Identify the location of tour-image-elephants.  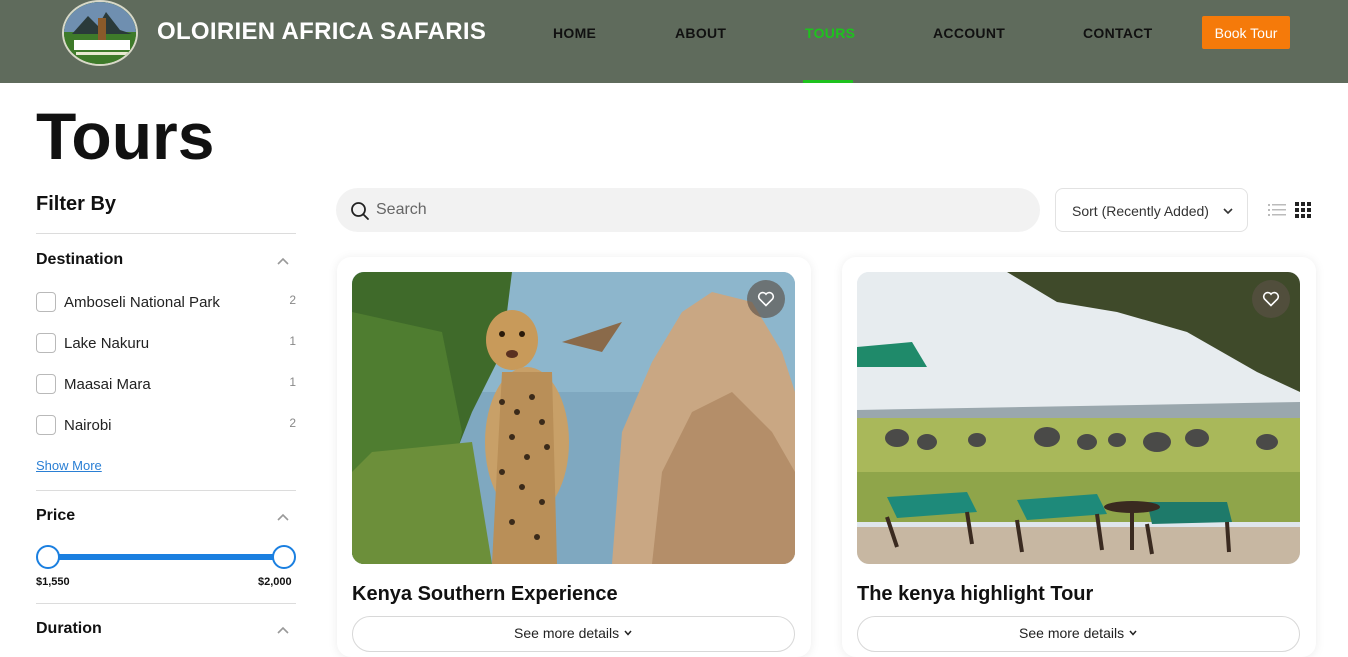
(1078, 418).